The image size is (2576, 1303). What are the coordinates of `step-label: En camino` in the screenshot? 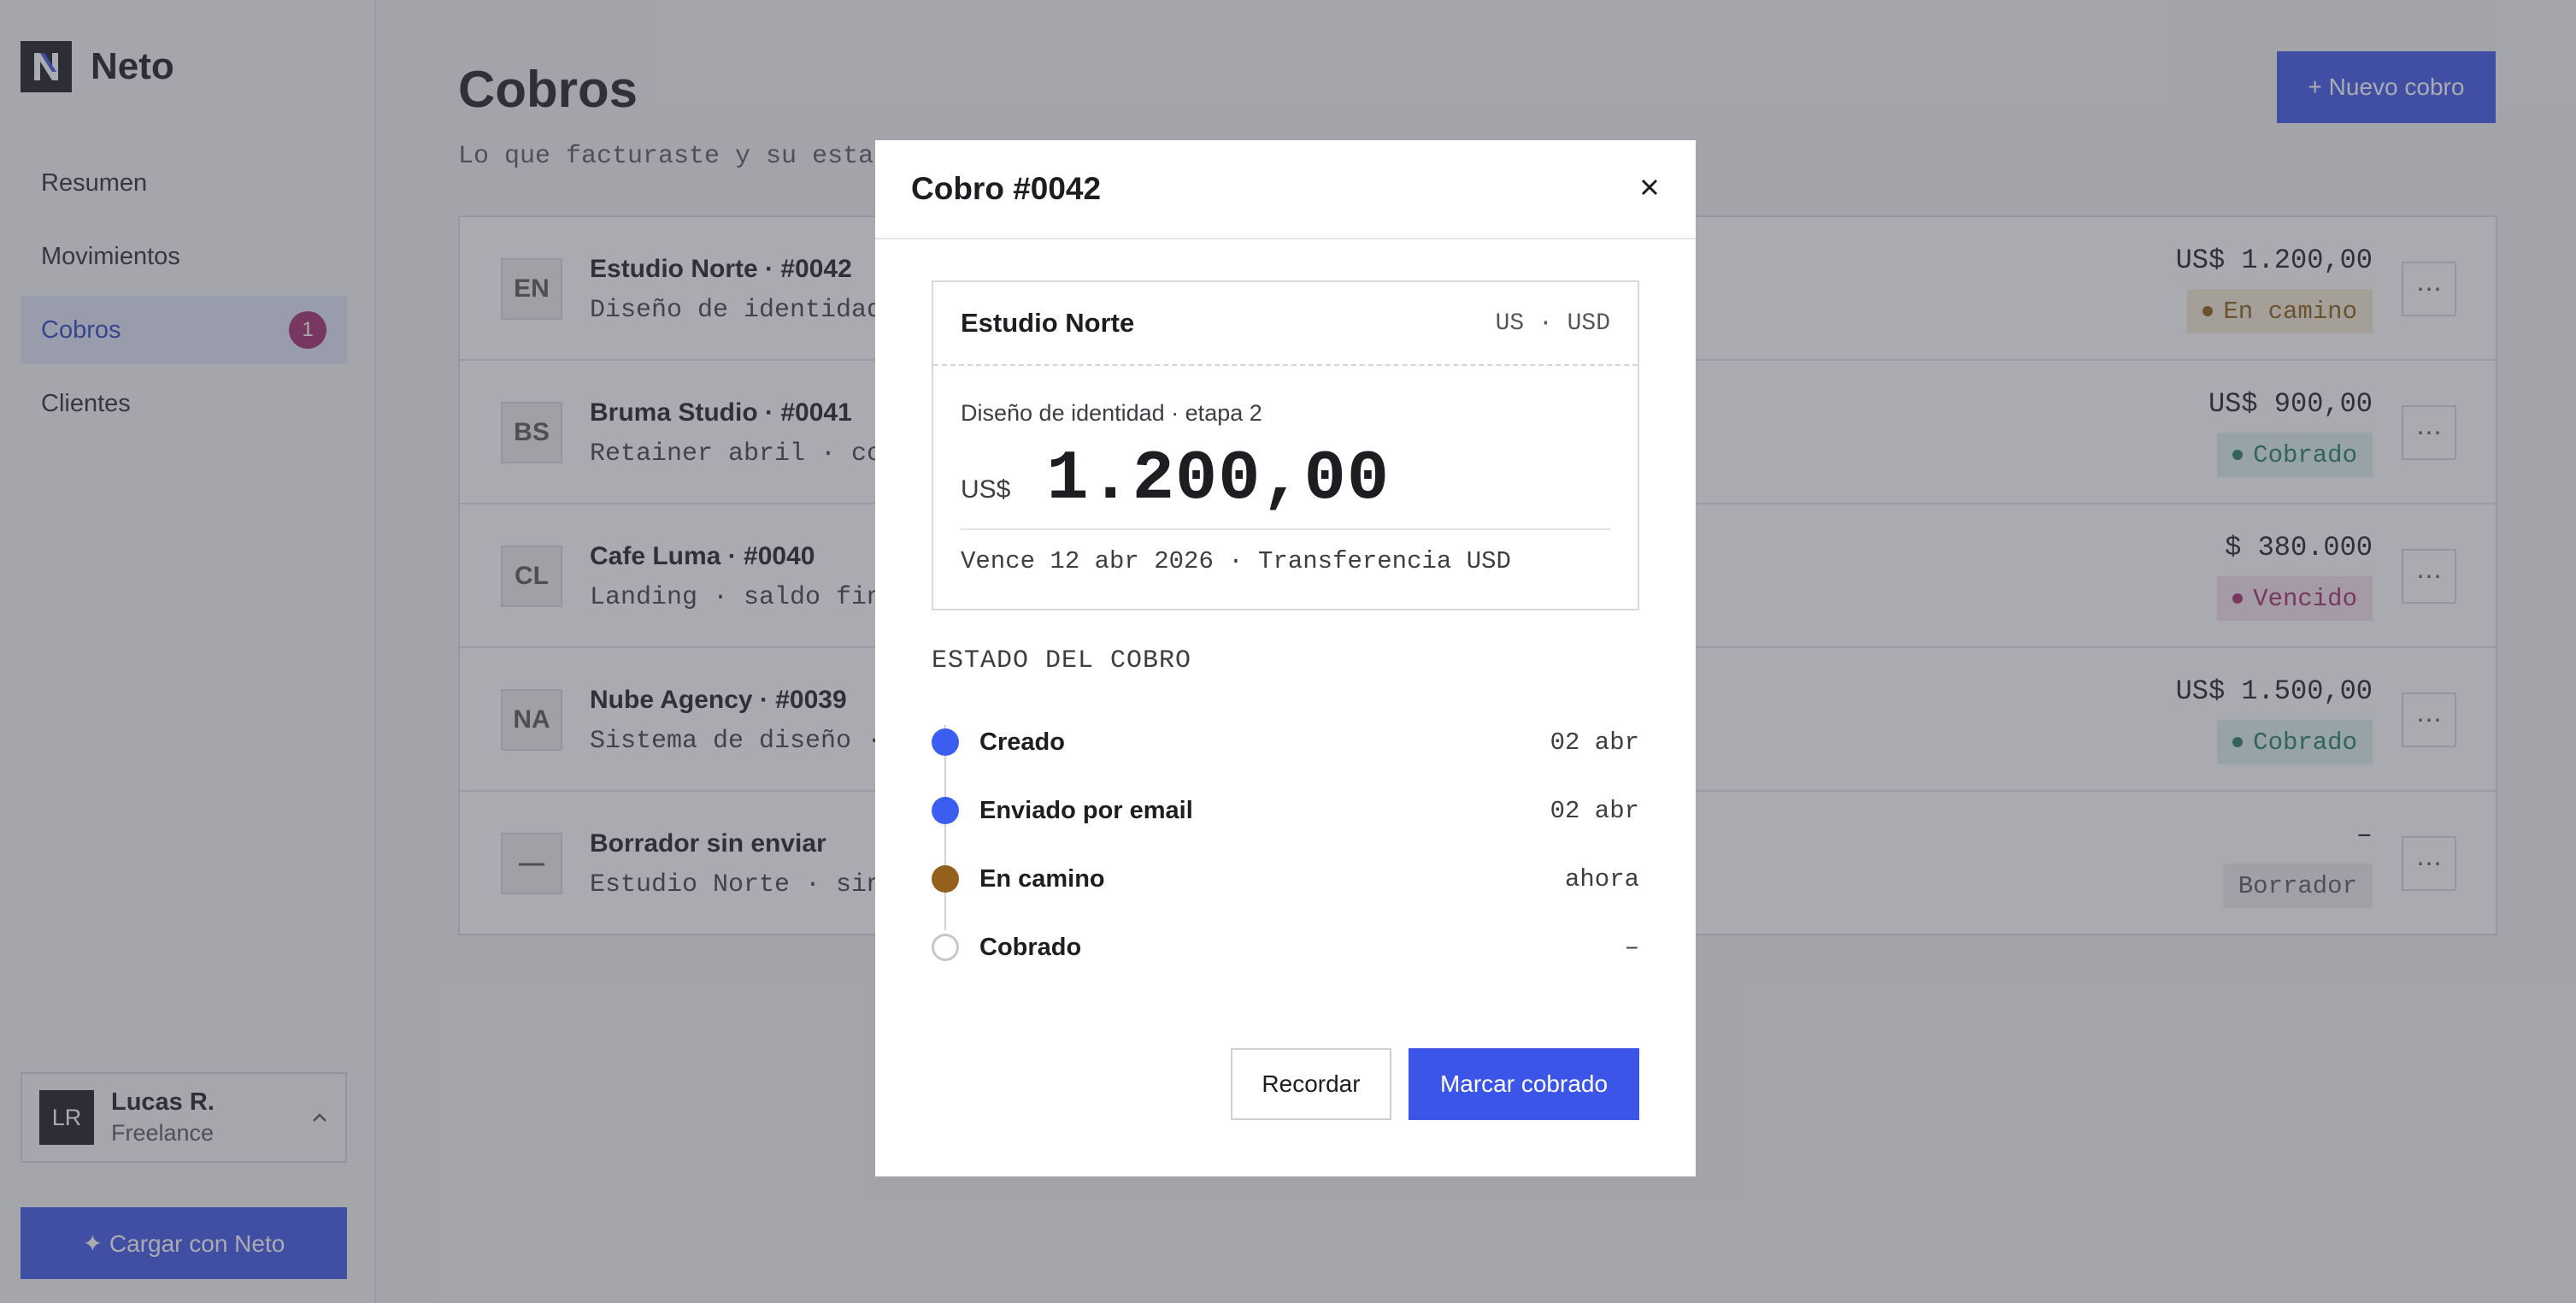 It's located at (1042, 878).